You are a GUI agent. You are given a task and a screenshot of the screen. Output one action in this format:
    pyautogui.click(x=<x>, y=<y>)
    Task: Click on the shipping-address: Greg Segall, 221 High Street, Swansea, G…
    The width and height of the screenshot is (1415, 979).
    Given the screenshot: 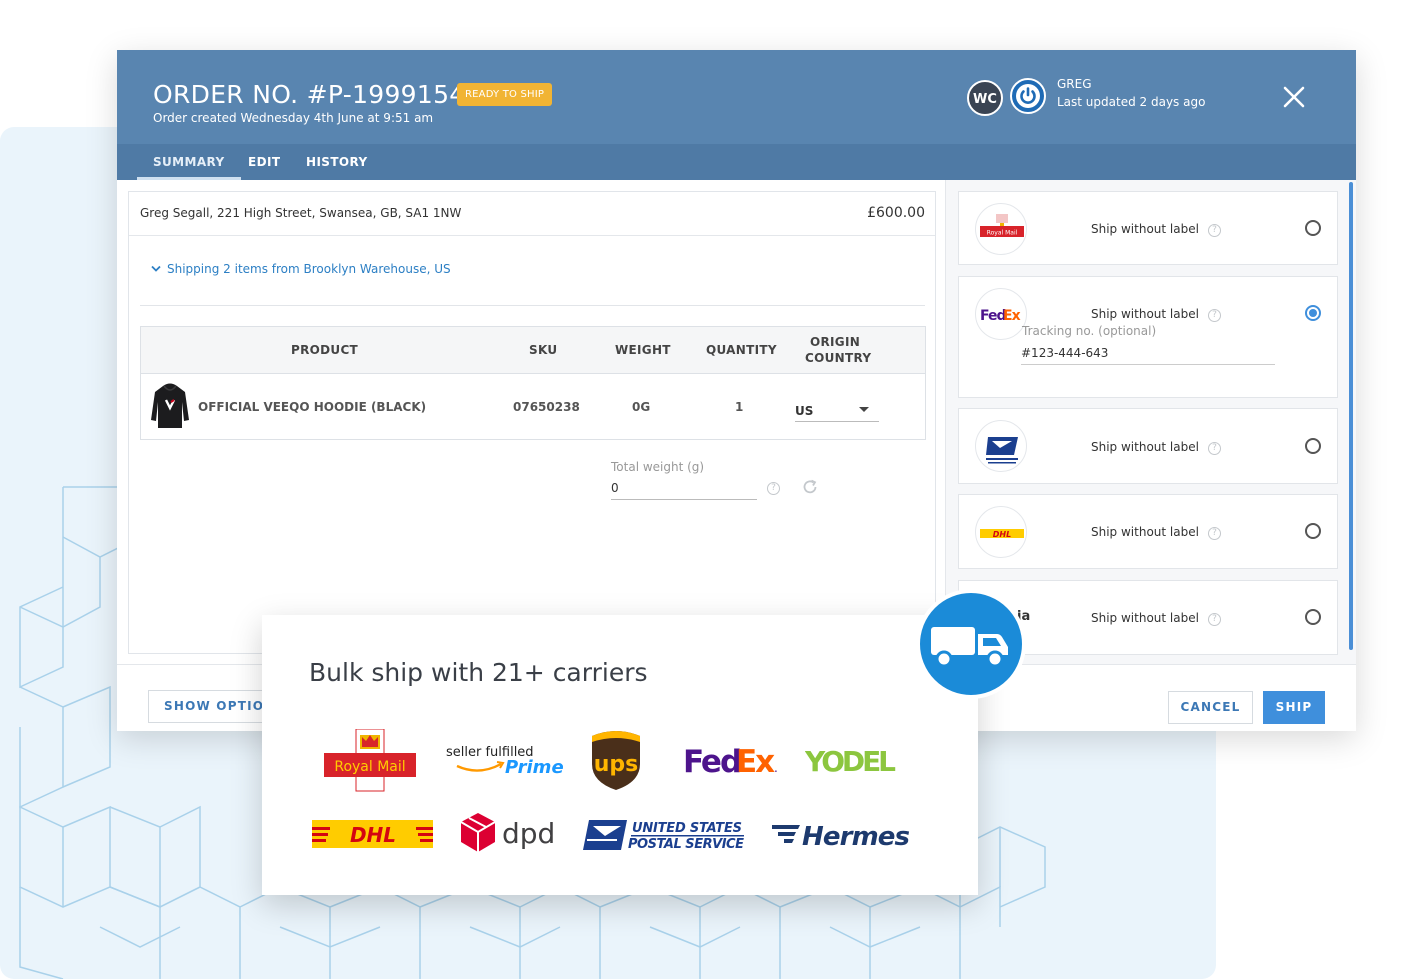 What is the action you would take?
    pyautogui.click(x=301, y=213)
    